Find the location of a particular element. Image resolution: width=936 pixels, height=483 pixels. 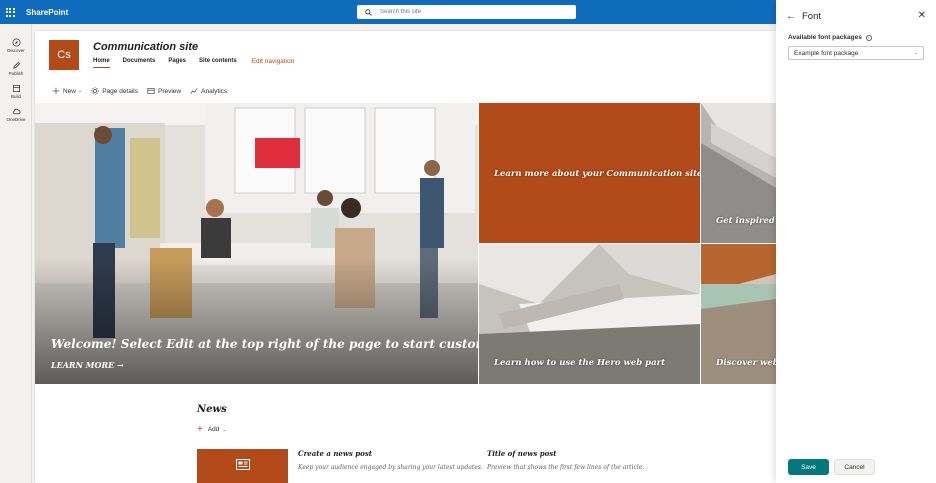

nav-home: Home is located at coordinates (101, 63).